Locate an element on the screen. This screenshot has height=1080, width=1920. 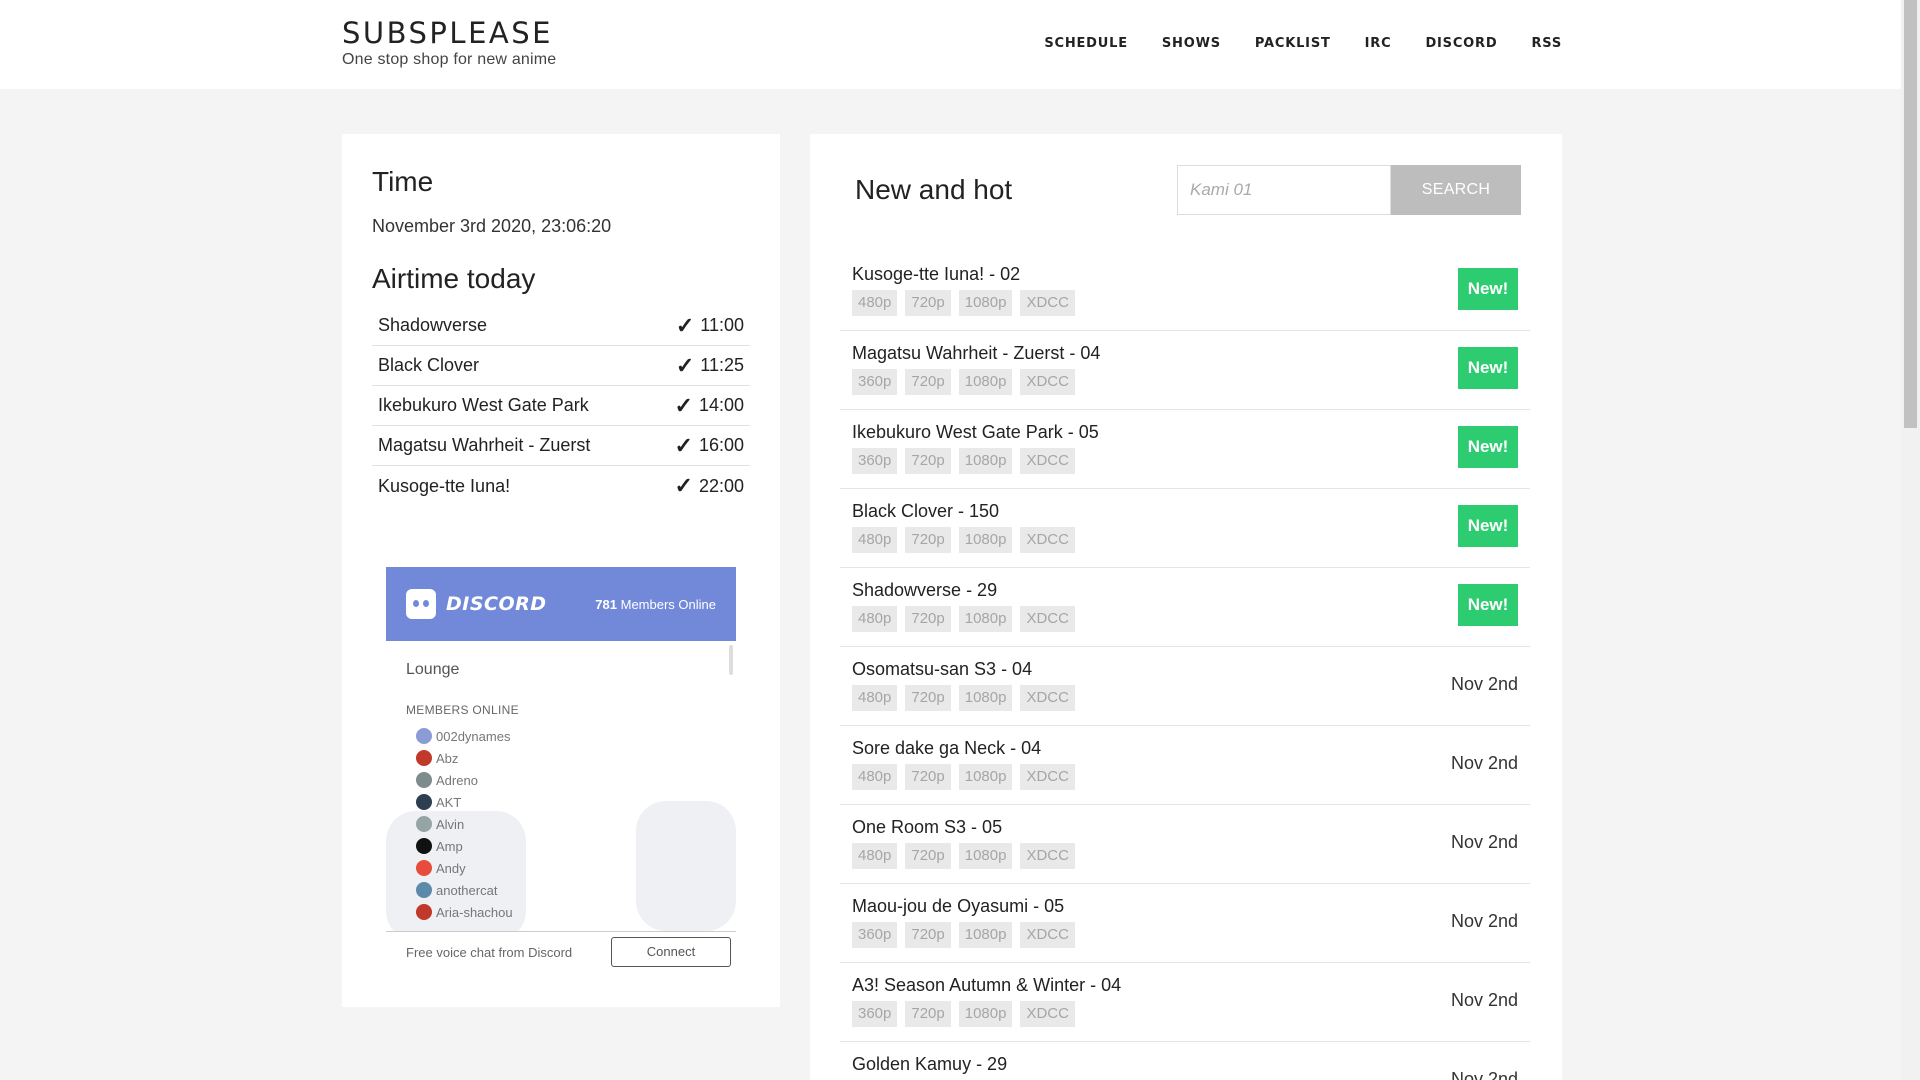
release-title: Golden Kamuy - 29 is located at coordinates (929, 1064).